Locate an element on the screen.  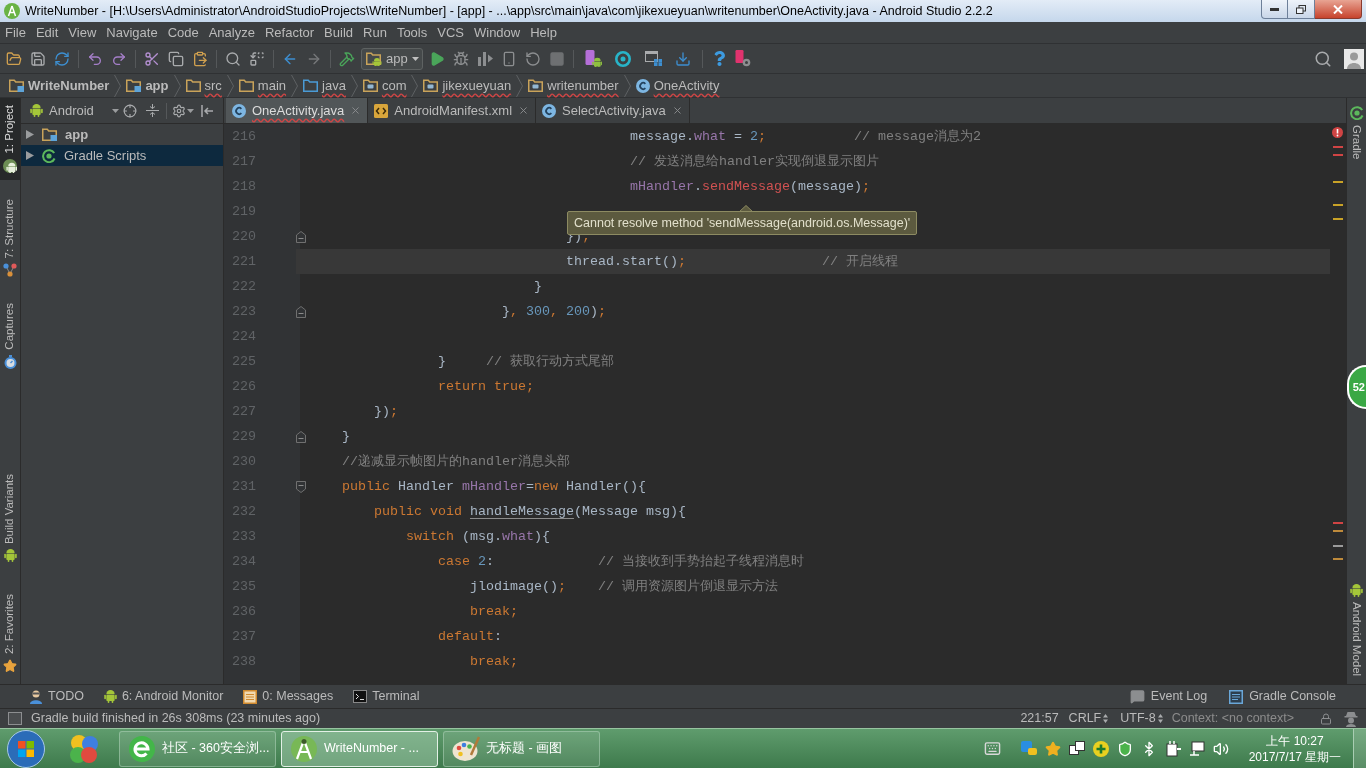
run-config-dropdown: app is located at coordinates (392, 58).